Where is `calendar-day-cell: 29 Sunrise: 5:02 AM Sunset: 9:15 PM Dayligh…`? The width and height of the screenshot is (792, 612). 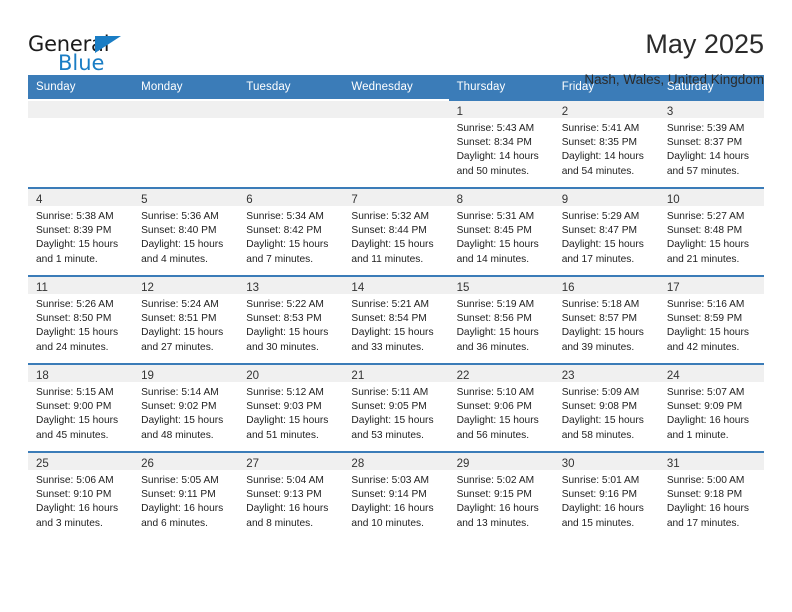
calendar-day-cell: 29 Sunrise: 5:02 AM Sunset: 9:15 PM Dayligh… is located at coordinates (501, 495).